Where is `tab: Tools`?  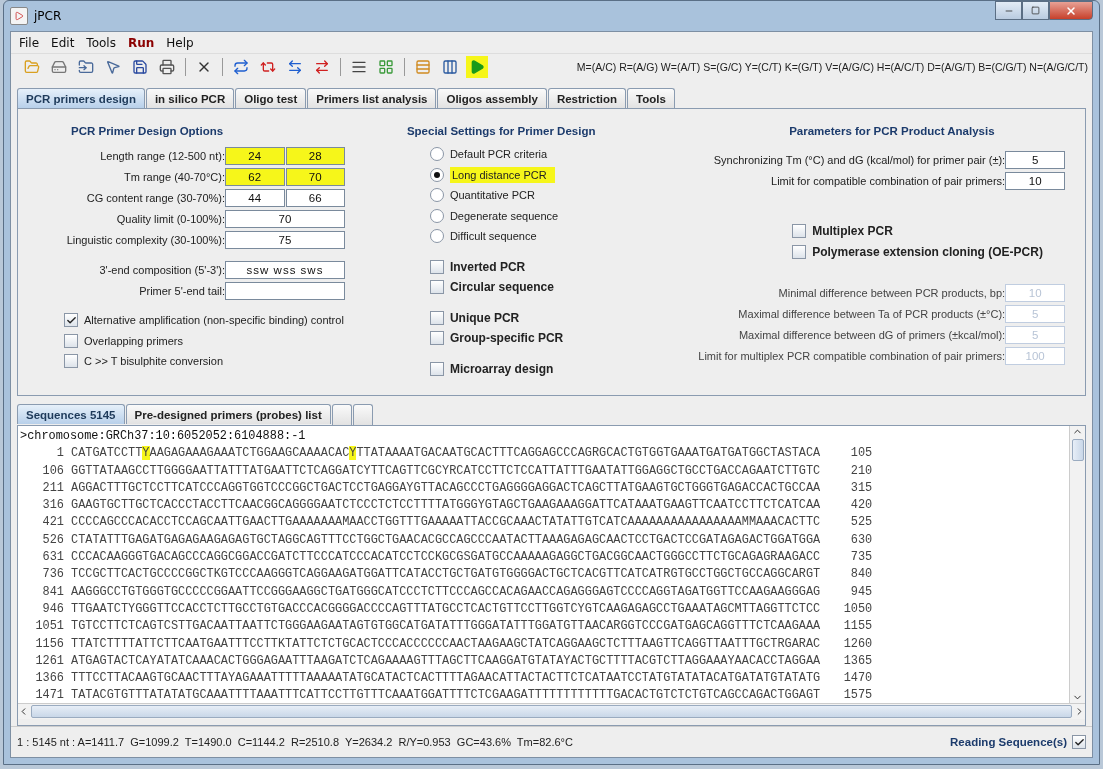
tab: Tools is located at coordinates (650, 98).